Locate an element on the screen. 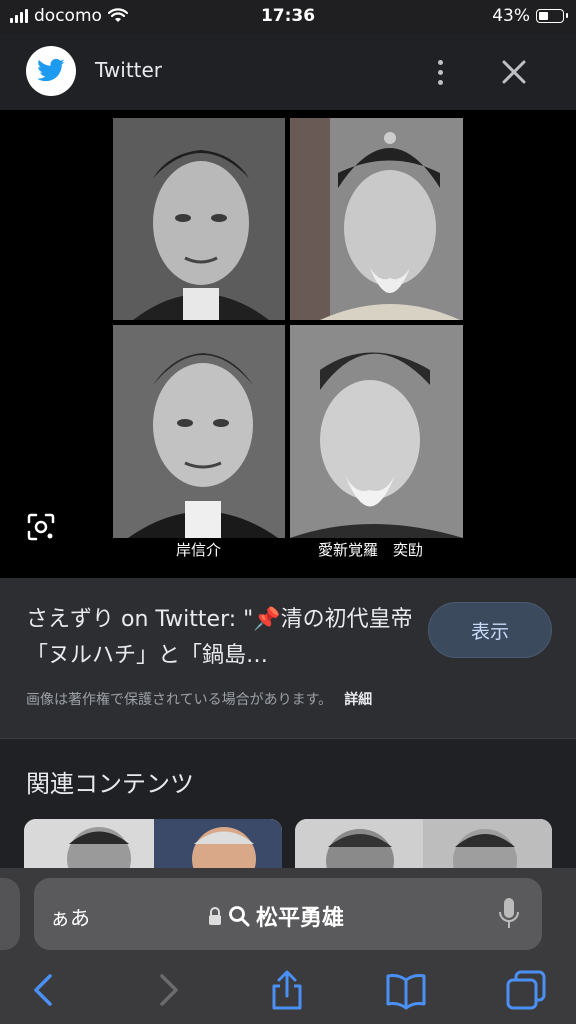  previous-tab-peek is located at coordinates (10, 914).